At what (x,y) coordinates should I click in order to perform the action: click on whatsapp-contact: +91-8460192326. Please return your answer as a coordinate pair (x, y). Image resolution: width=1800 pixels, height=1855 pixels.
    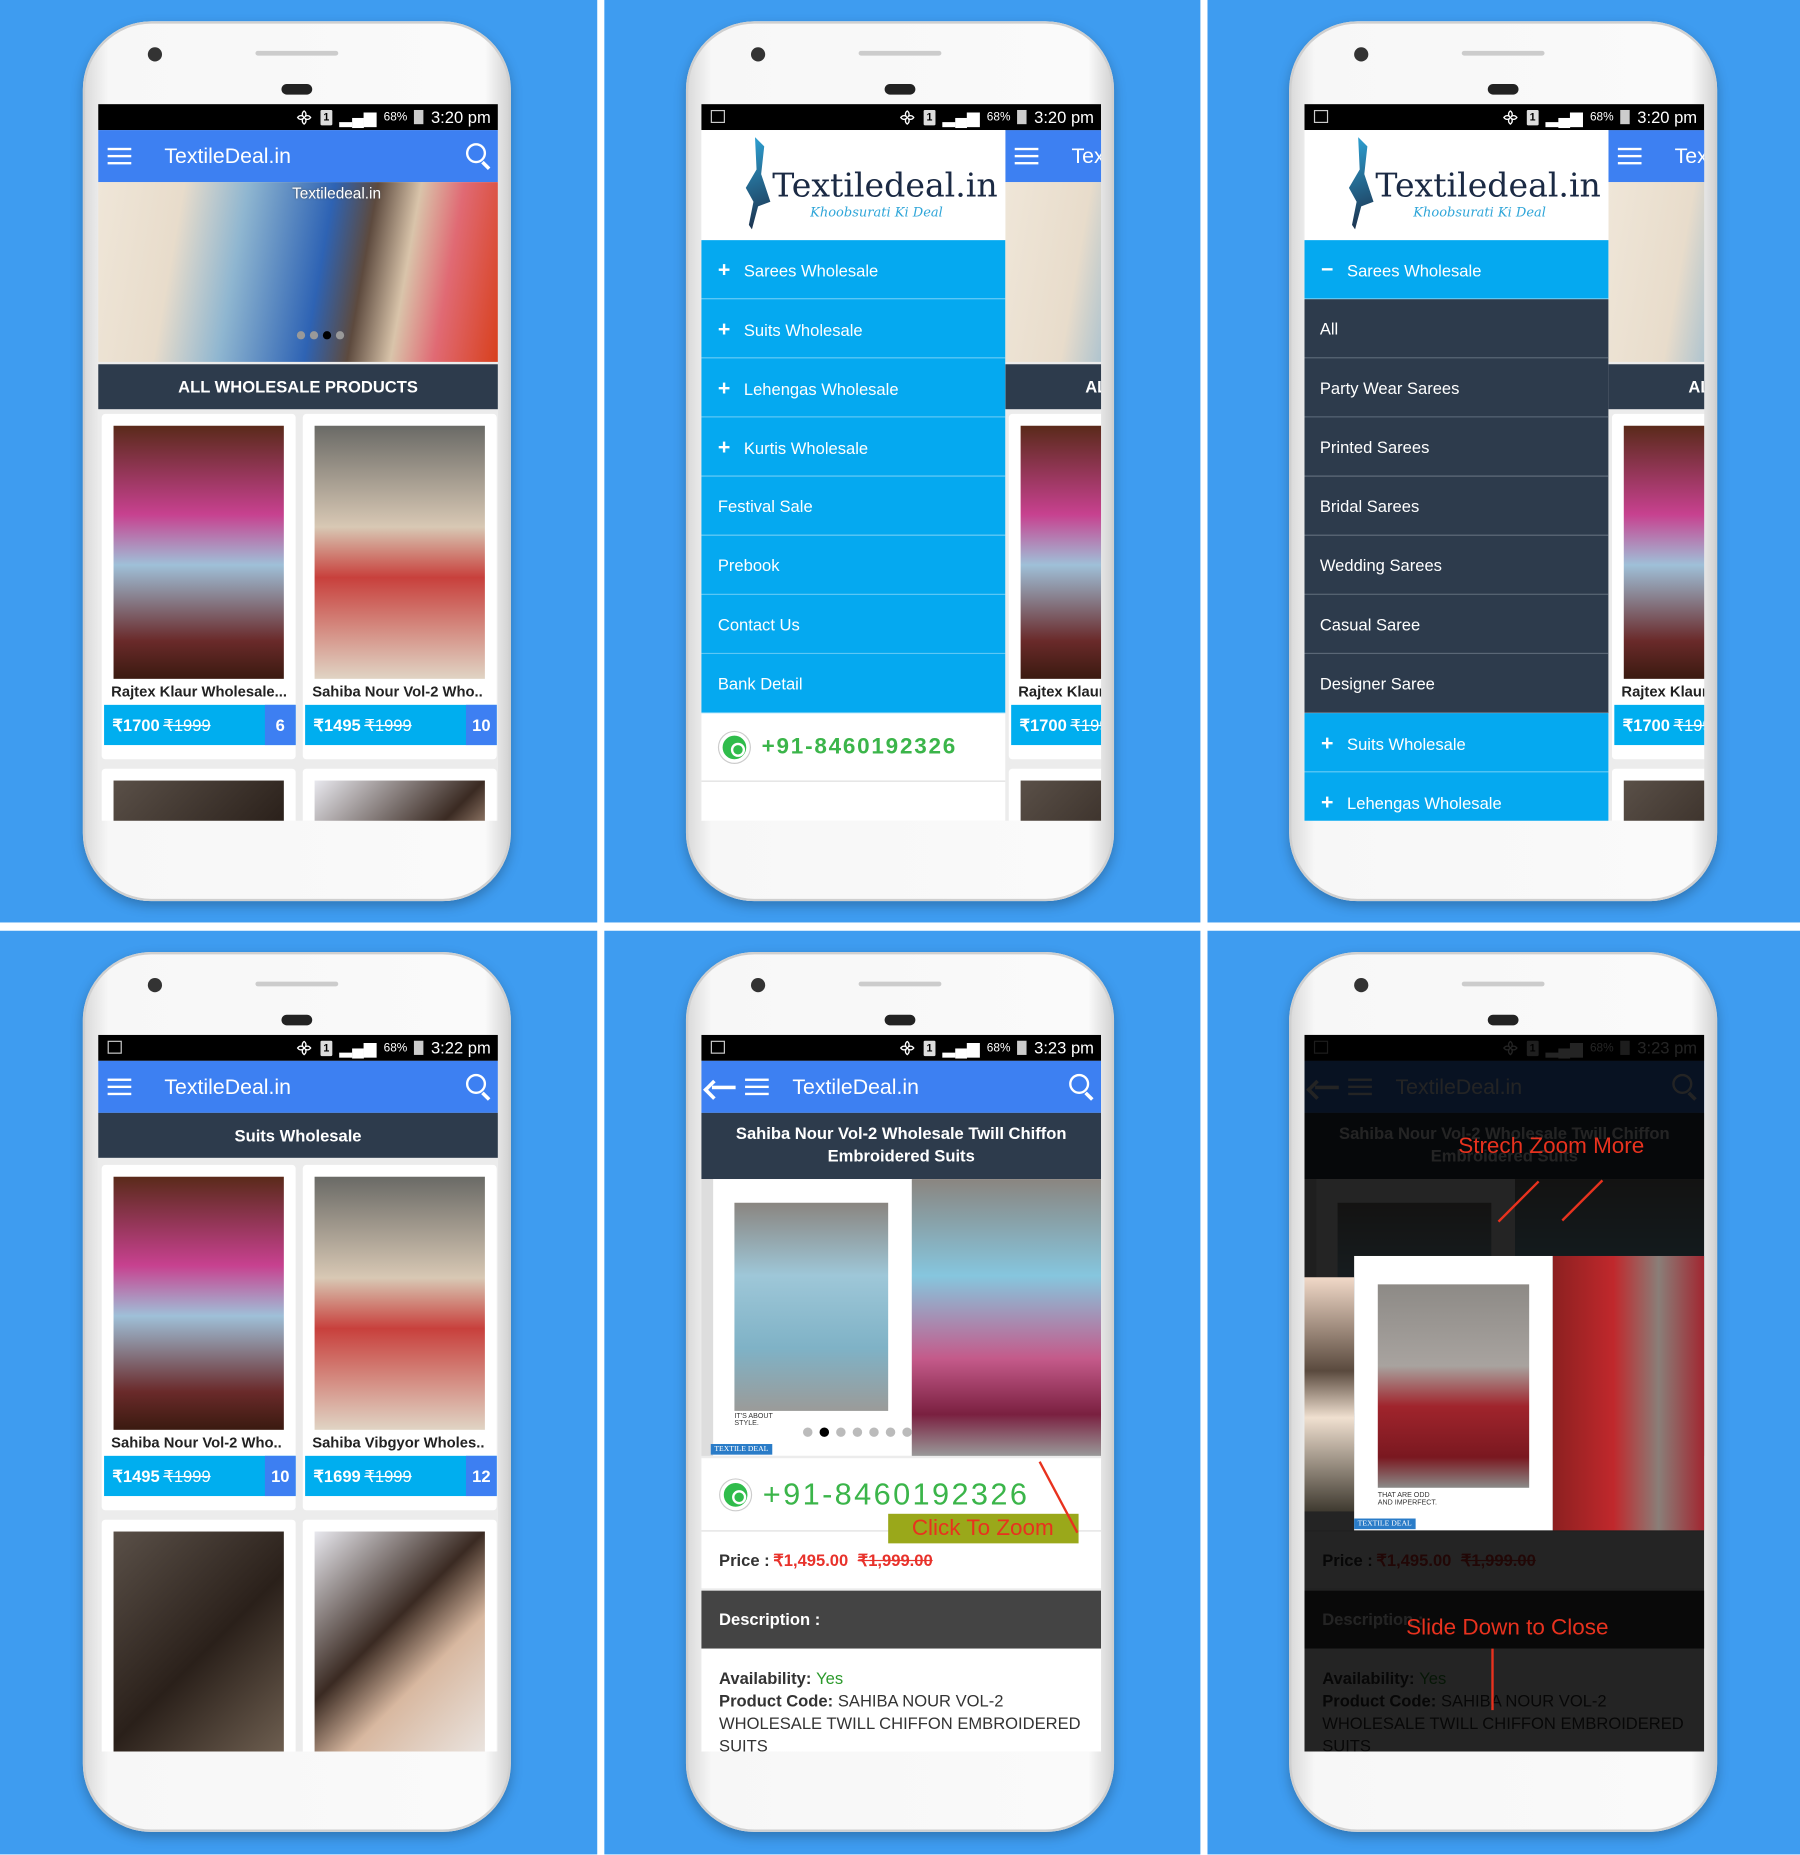
    Looking at the image, I should click on (853, 747).